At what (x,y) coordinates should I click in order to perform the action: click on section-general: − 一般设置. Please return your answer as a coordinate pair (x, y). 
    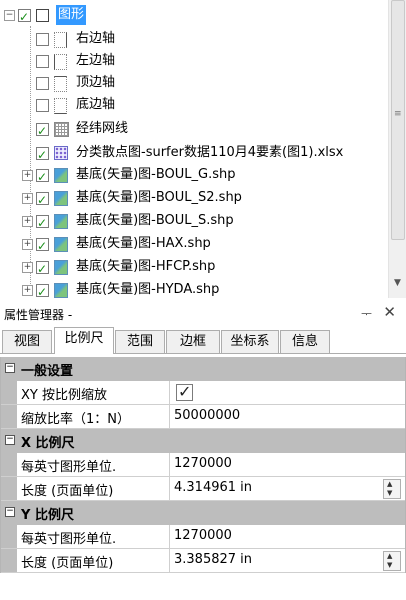
    Looking at the image, I should click on (203, 369).